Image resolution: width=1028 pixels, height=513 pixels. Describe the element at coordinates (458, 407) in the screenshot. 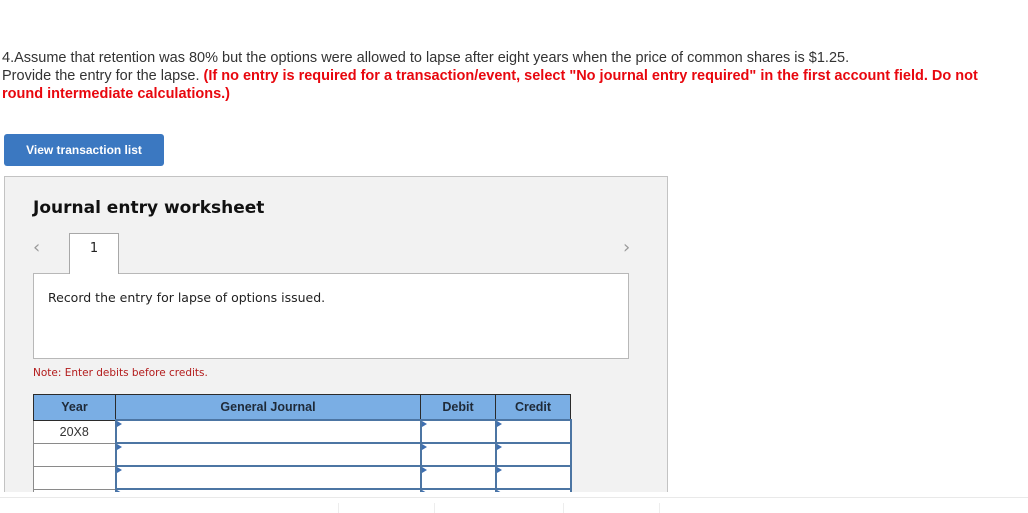

I see `header-debit: Debit` at that location.